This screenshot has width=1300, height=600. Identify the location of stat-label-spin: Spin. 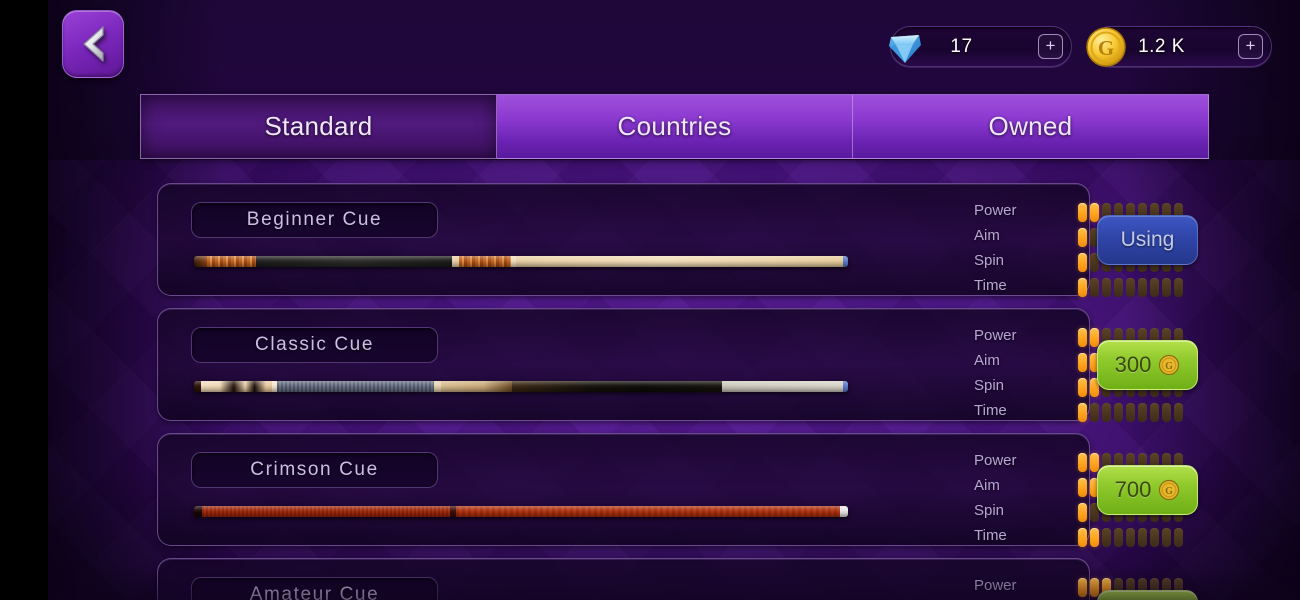
(989, 260).